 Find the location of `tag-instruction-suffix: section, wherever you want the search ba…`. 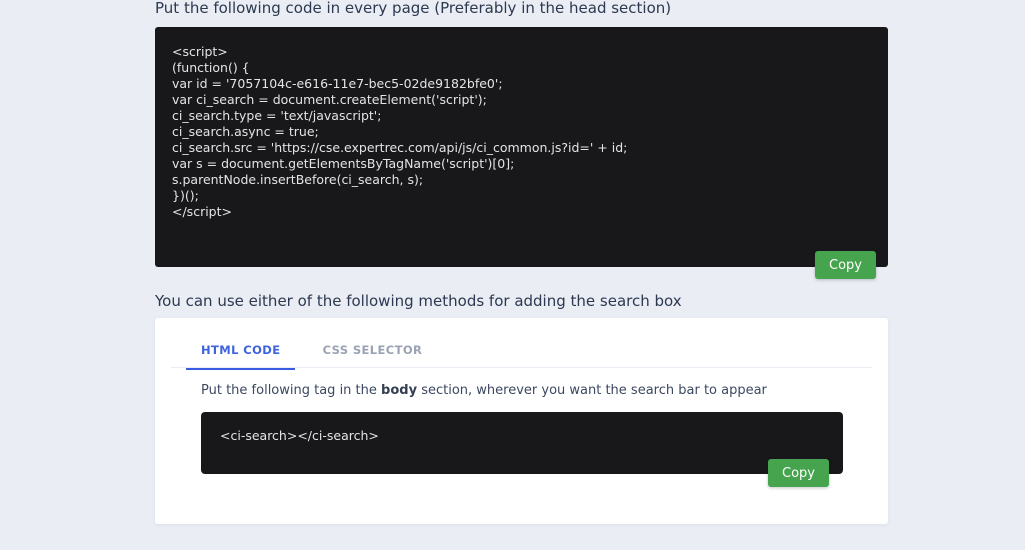

tag-instruction-suffix: section, wherever you want the search ba… is located at coordinates (592, 390).